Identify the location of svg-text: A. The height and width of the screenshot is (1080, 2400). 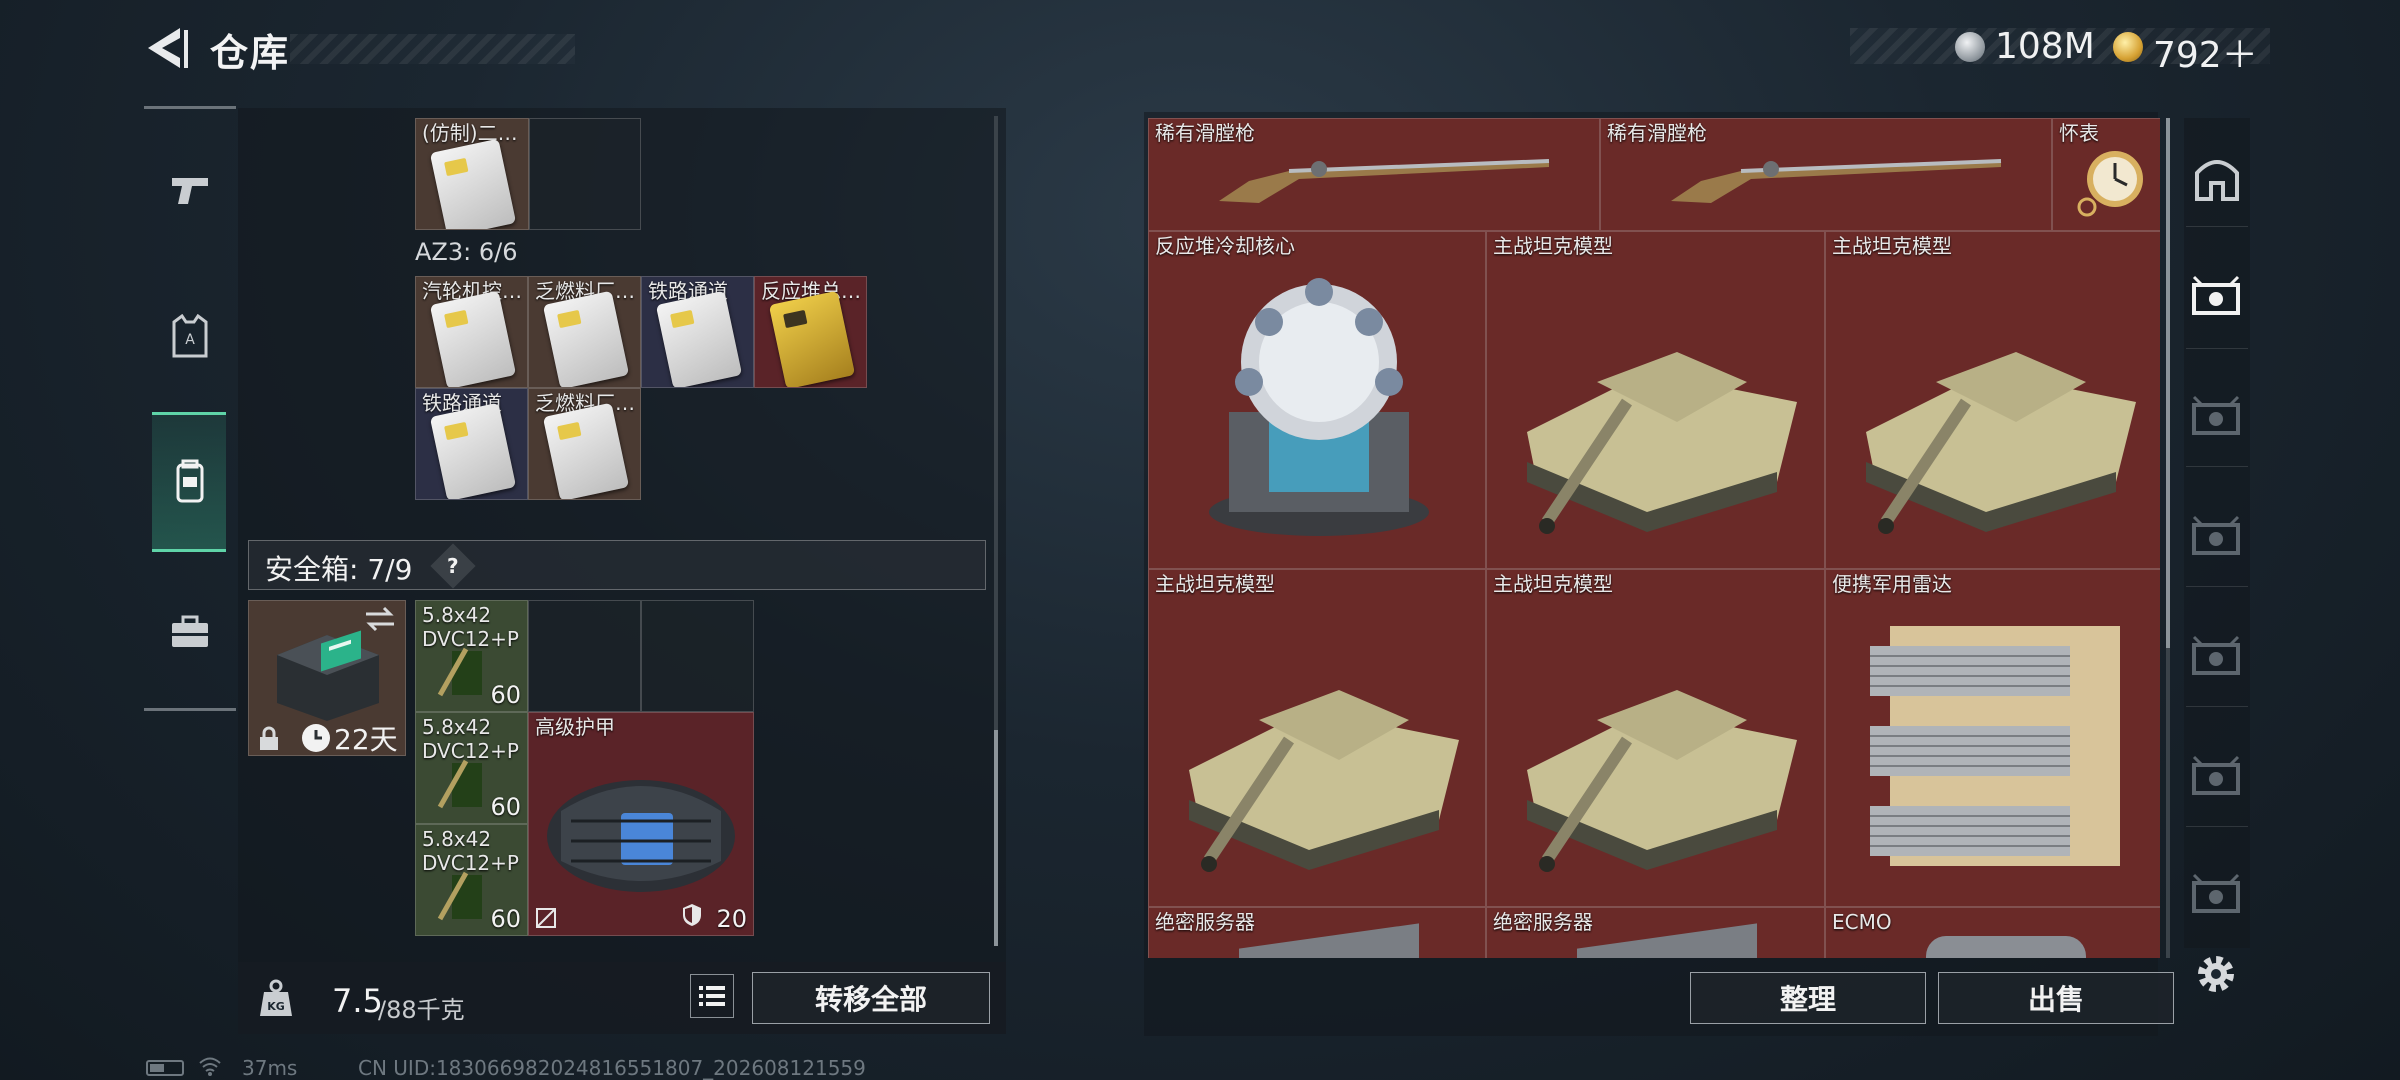
(190, 340).